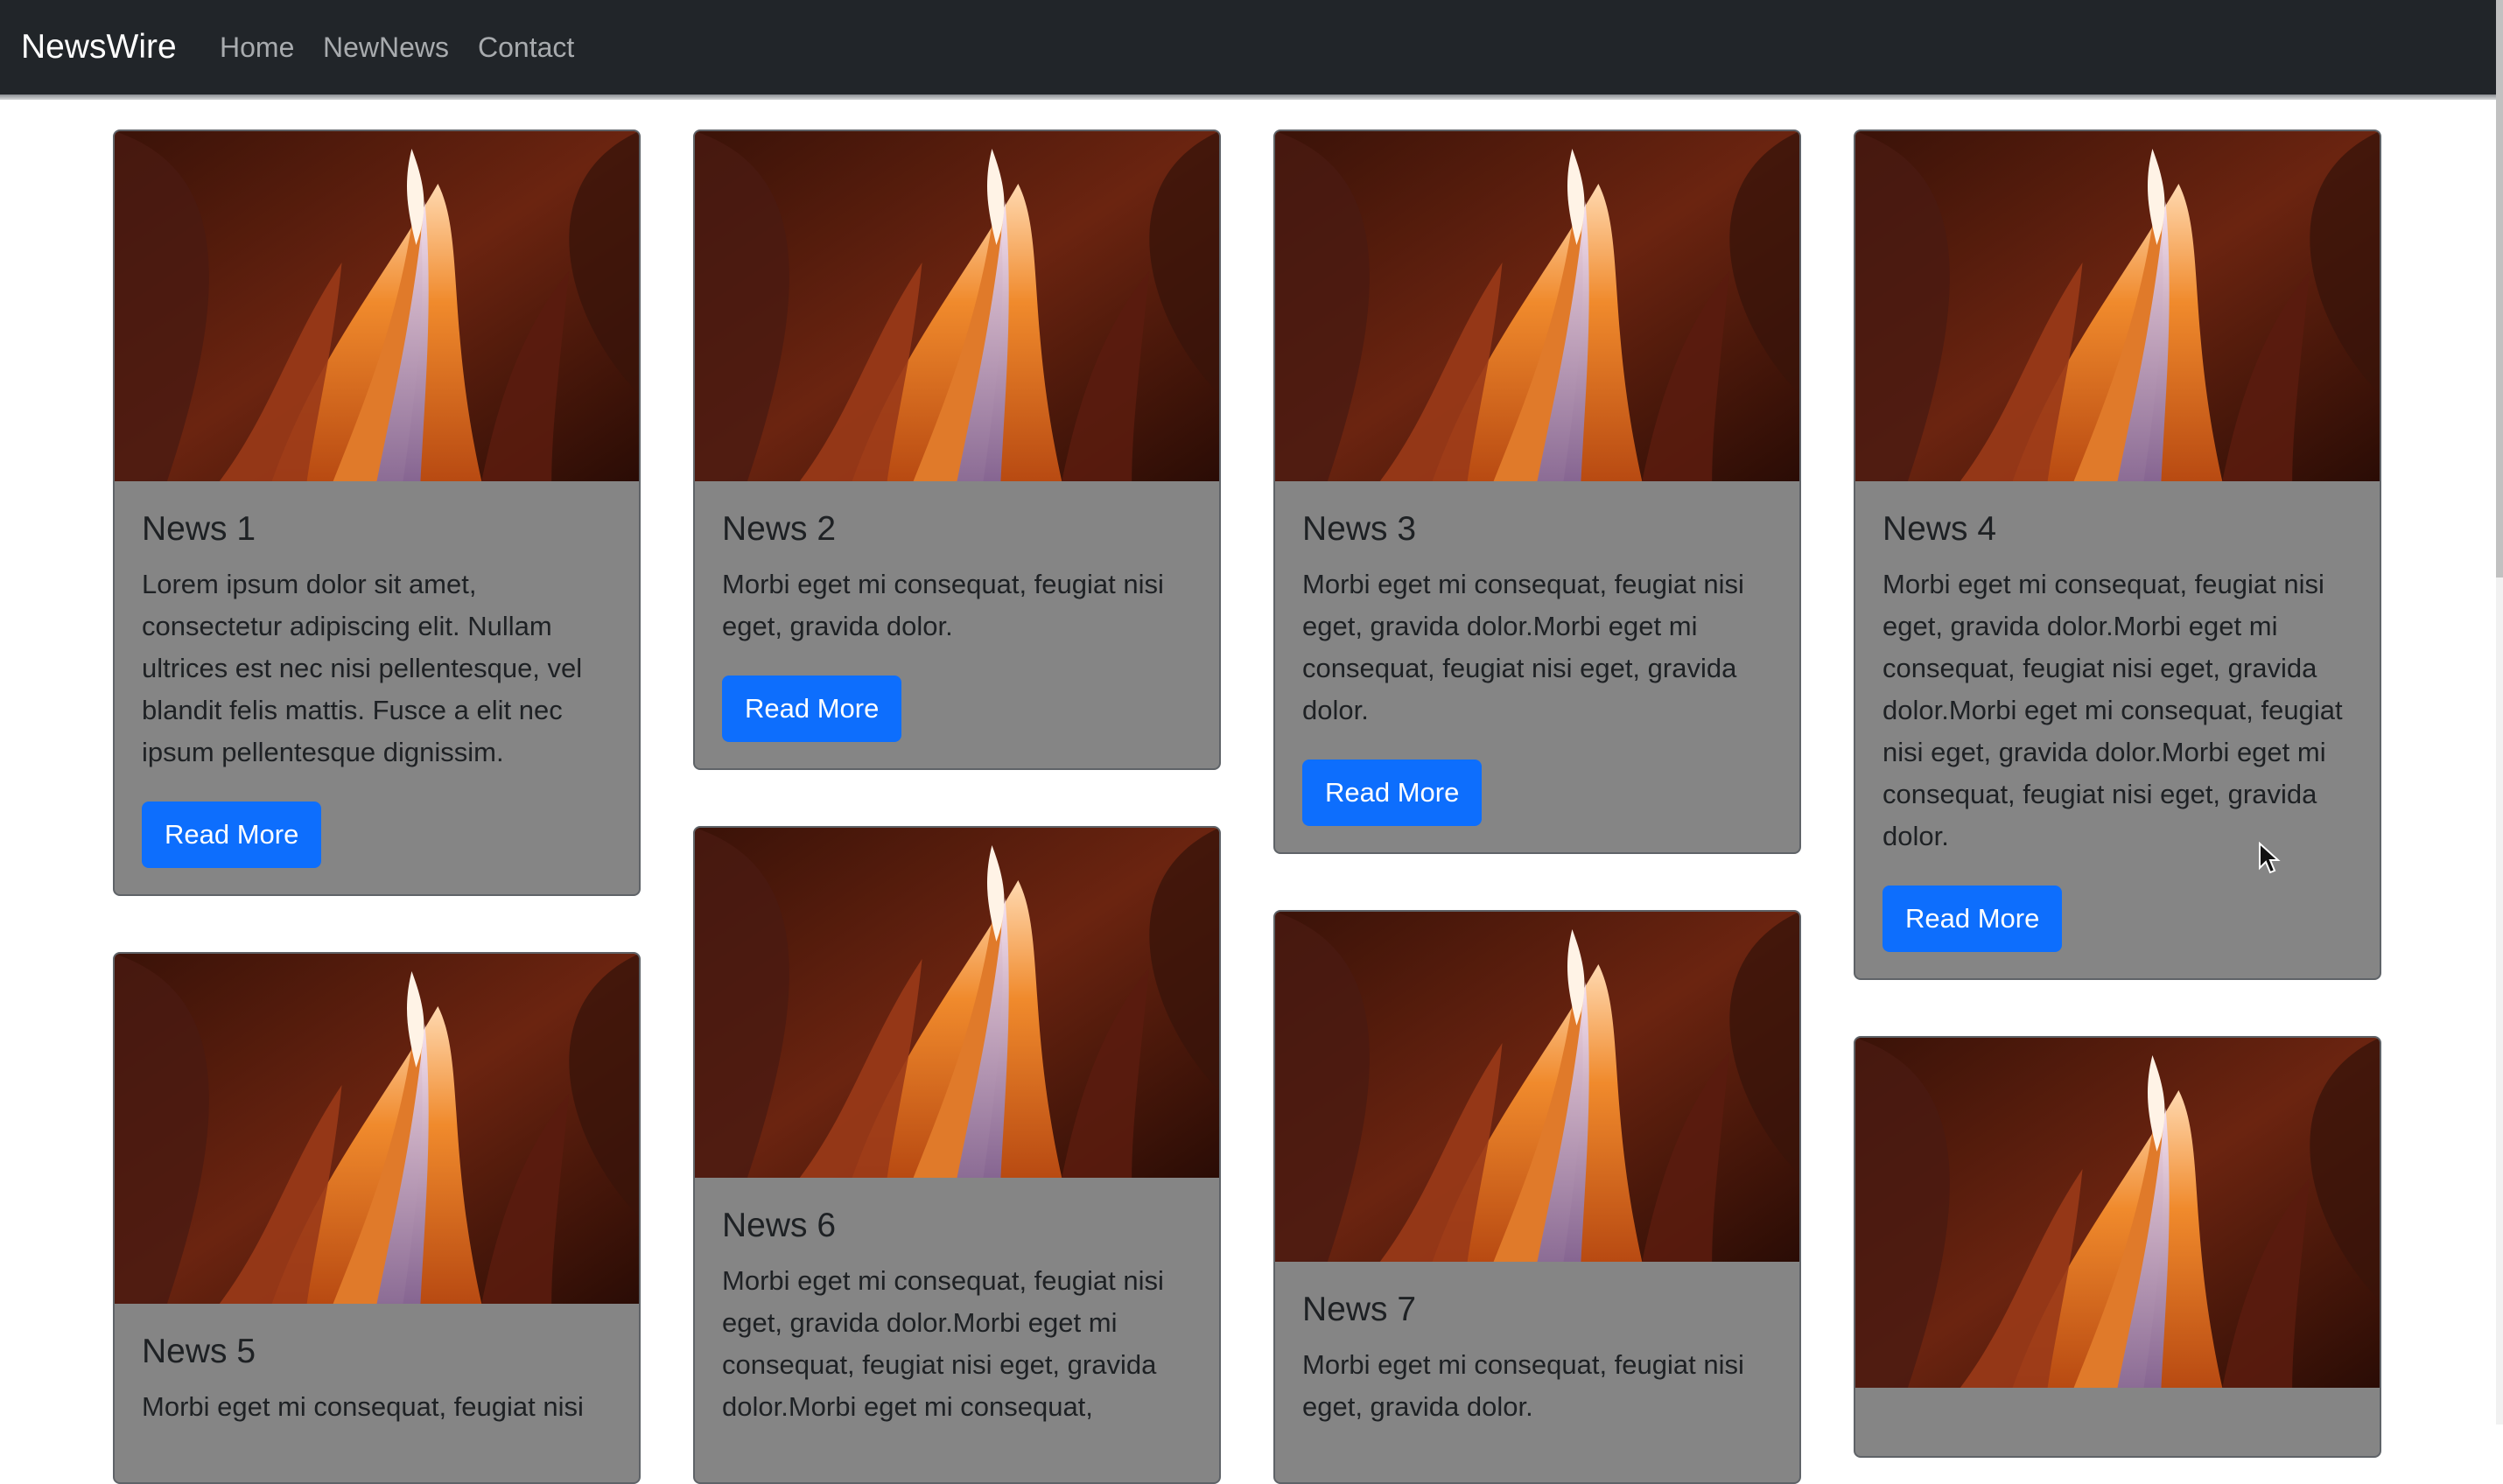 This screenshot has height=1484, width=2503. I want to click on nav-link-contact: Contact, so click(526, 47).